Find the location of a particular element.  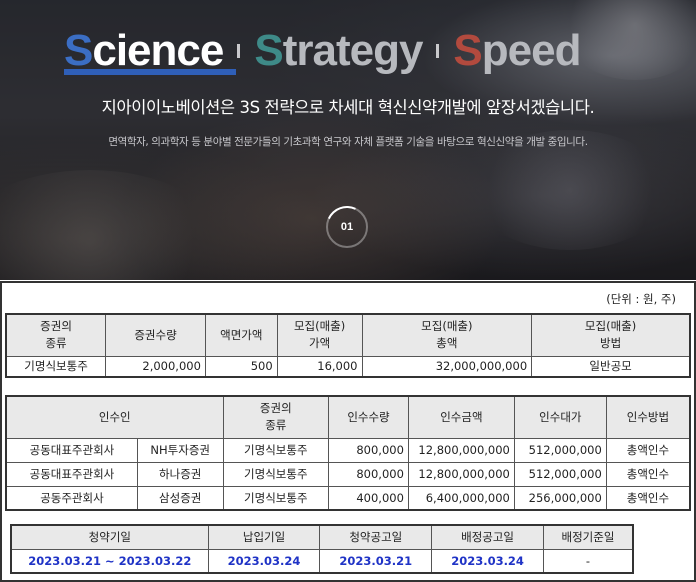

offering-header: 모집(매출) 방법 is located at coordinates (611, 335).